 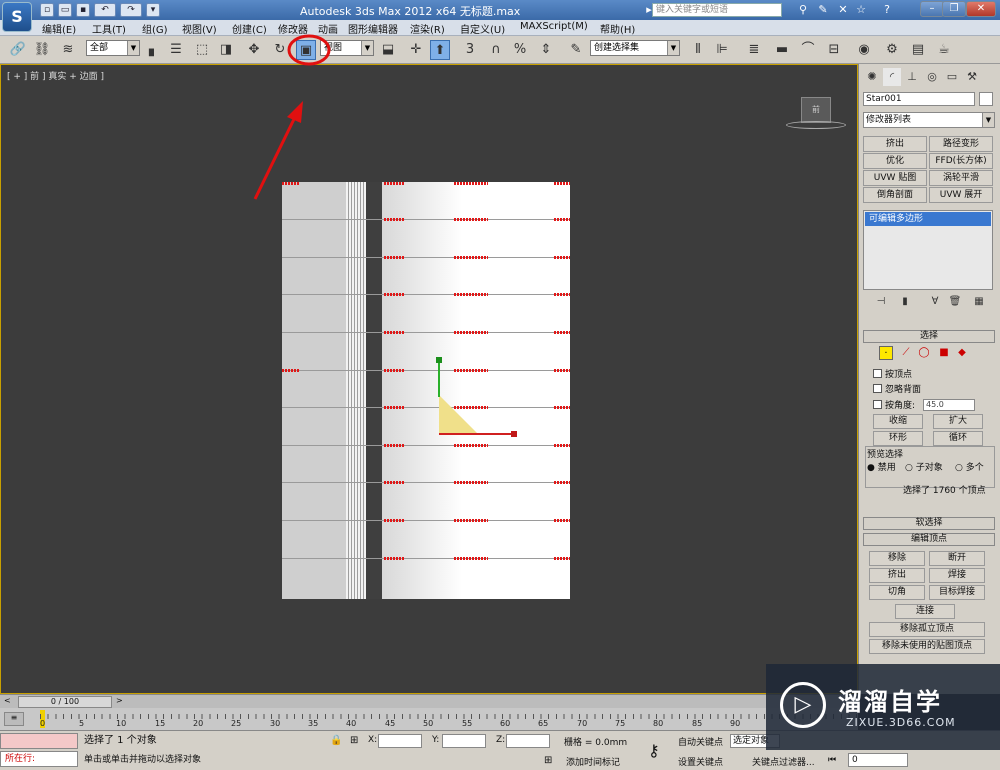 What do you see at coordinates (429, 701) in the screenshot?
I see `time-slider: < 0 / 100 >` at bounding box center [429, 701].